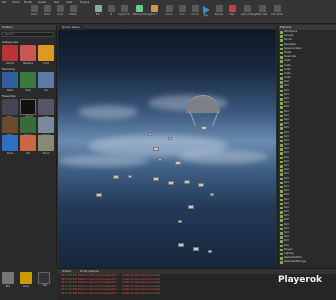 The height and width of the screenshot is (300, 336). I want to click on explorer-row-label: Parachute, so click(290, 57).